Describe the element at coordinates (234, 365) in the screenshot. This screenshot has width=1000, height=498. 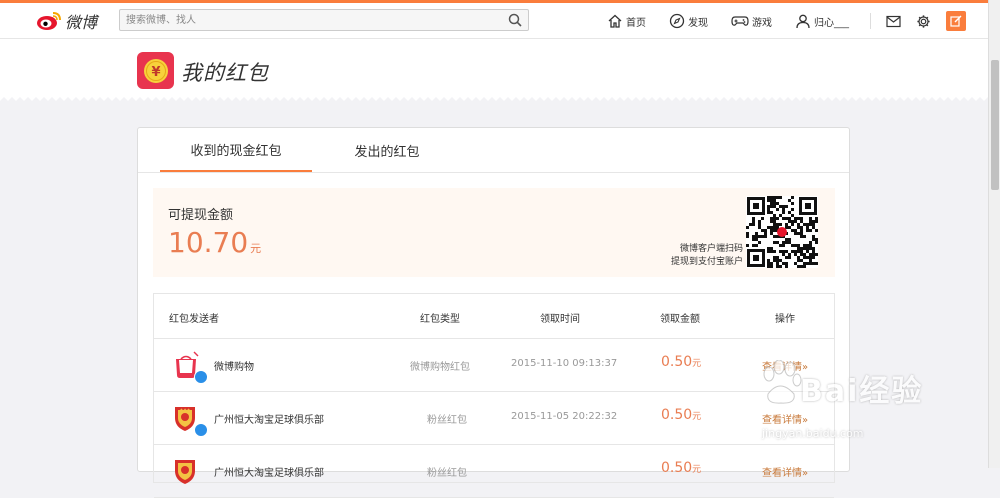
I see `row-sender: 微博购物` at that location.